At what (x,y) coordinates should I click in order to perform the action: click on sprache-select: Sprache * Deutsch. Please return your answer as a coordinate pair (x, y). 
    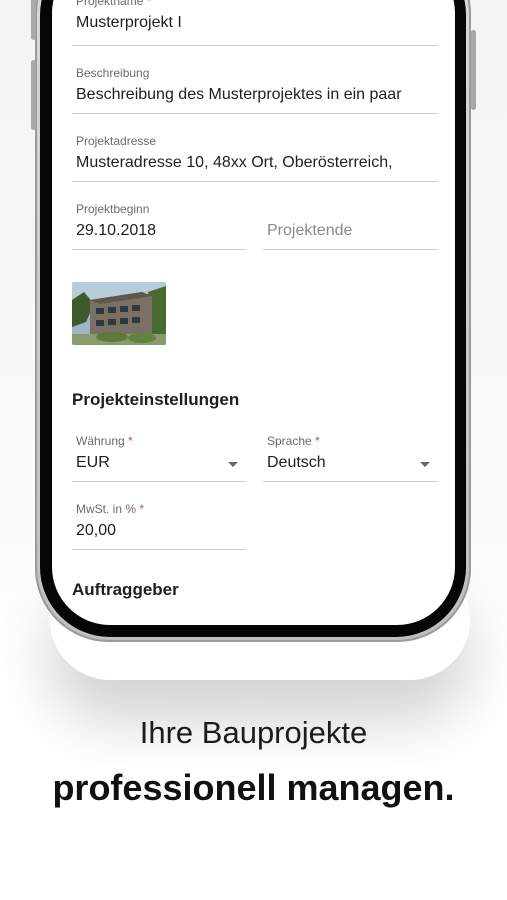
    Looking at the image, I should click on (350, 456).